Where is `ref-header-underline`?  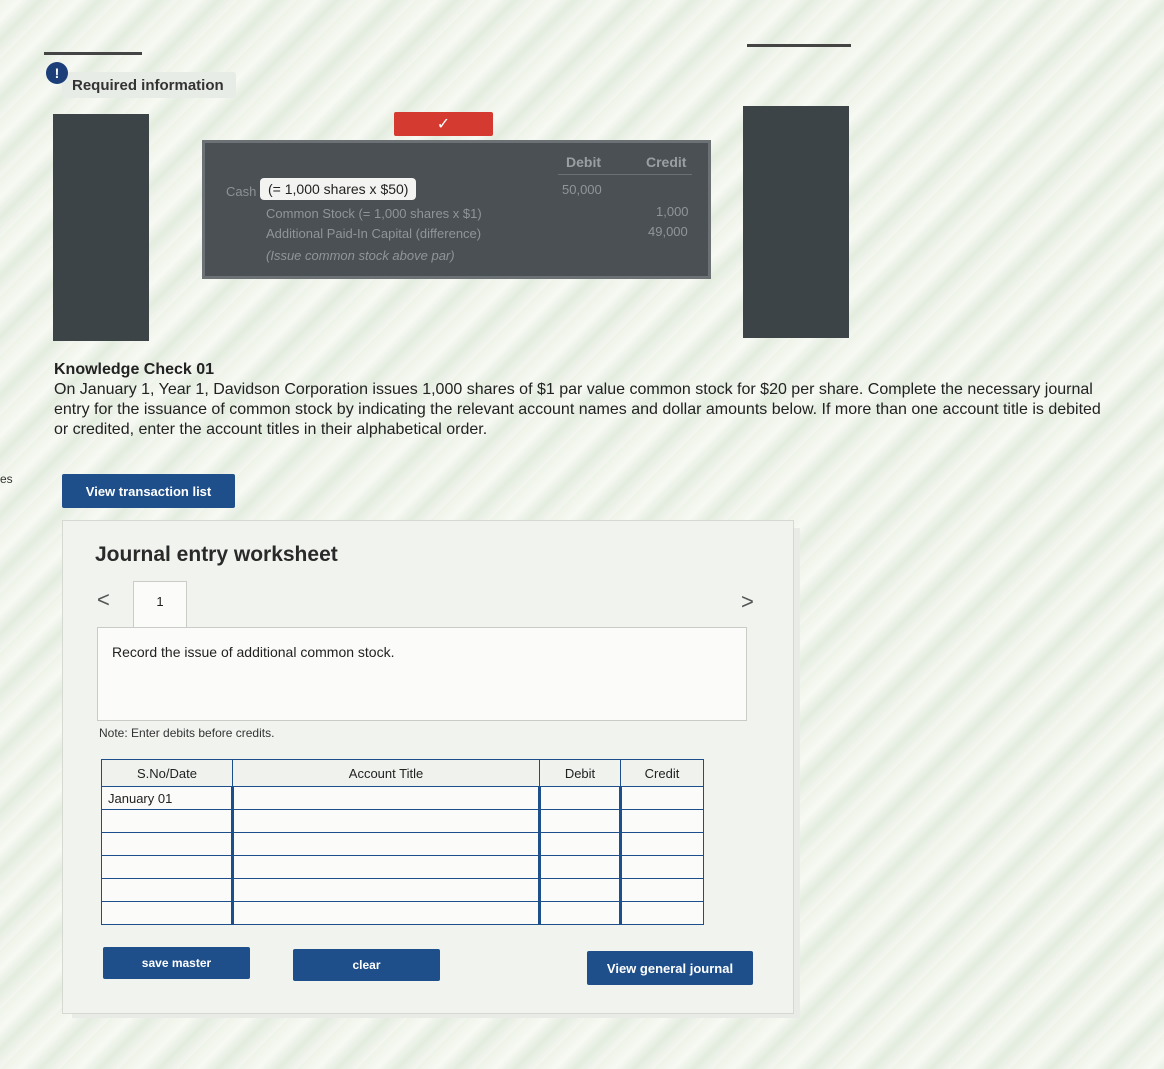
ref-header-underline is located at coordinates (625, 174).